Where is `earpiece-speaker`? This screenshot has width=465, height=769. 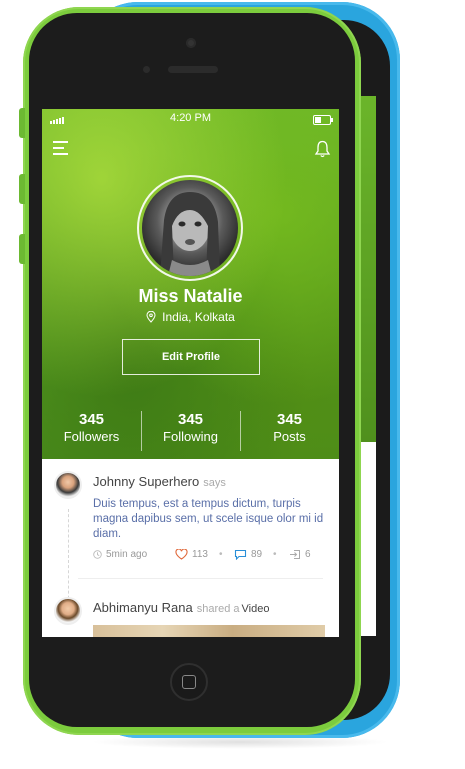
earpiece-speaker is located at coordinates (193, 69).